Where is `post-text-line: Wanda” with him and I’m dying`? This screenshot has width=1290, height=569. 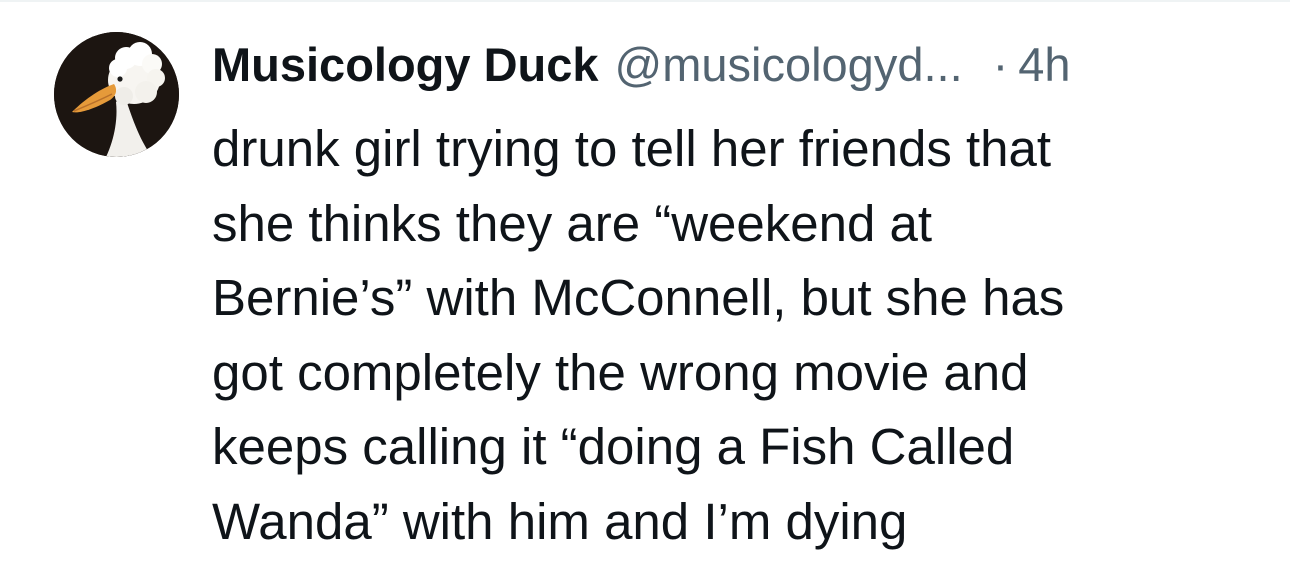
post-text-line: Wanda” with him and I’m dying is located at coordinates (560, 521).